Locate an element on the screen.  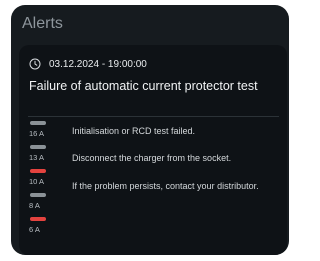
level-label-16a: 16 A is located at coordinates (37, 133).